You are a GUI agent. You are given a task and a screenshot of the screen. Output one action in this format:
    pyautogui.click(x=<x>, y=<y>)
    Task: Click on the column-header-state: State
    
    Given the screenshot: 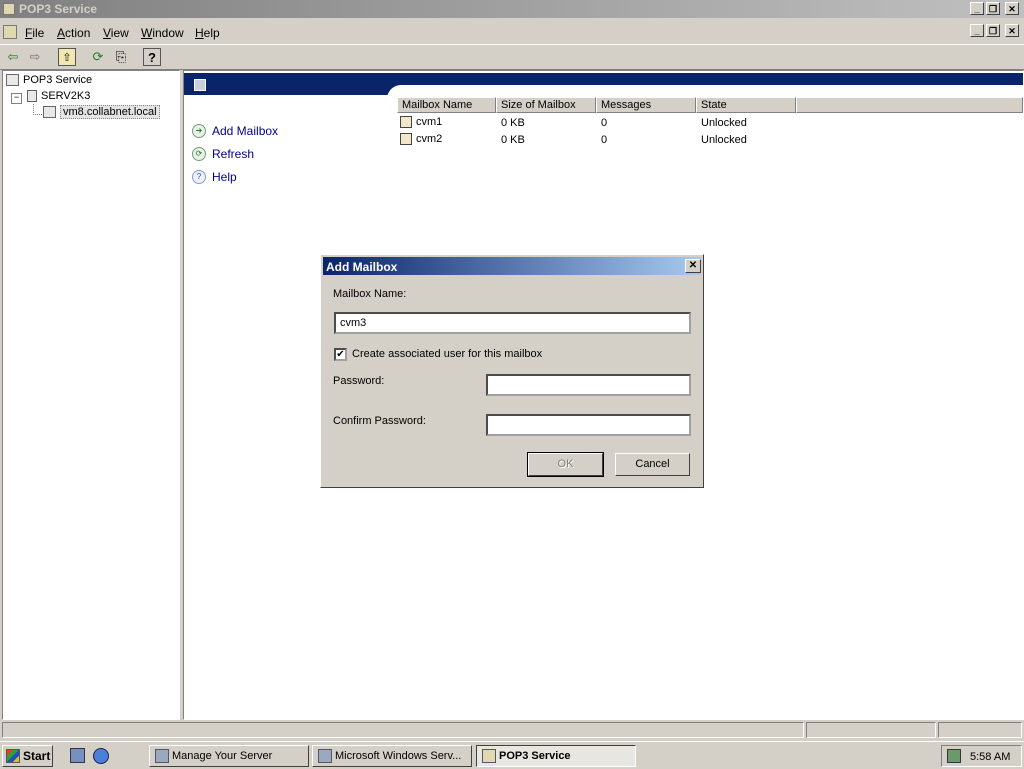 What is the action you would take?
    pyautogui.click(x=746, y=105)
    